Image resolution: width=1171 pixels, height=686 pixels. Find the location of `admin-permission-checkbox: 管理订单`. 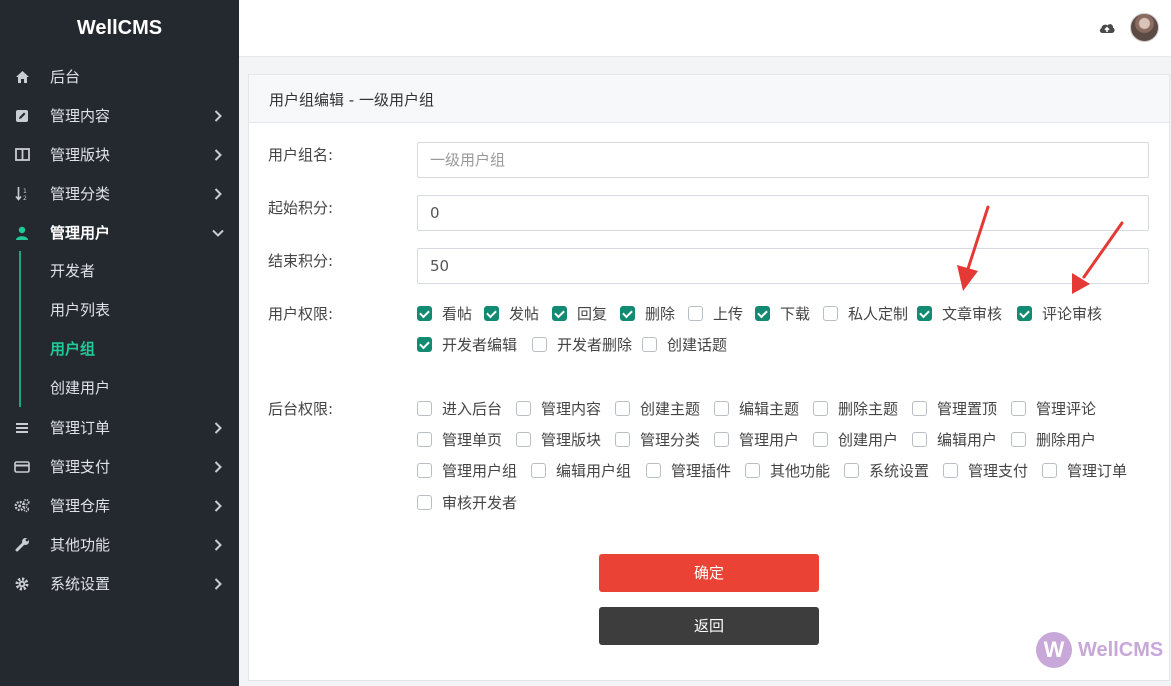

admin-permission-checkbox: 管理订单 is located at coordinates (1084, 470).